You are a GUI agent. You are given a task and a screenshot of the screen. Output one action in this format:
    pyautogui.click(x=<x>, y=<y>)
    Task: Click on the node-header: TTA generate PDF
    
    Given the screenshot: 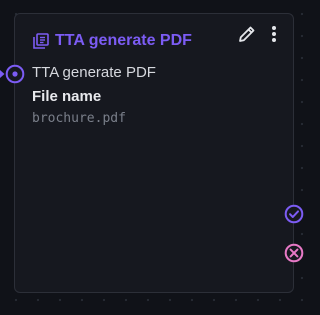 What is the action you would take?
    pyautogui.click(x=112, y=41)
    